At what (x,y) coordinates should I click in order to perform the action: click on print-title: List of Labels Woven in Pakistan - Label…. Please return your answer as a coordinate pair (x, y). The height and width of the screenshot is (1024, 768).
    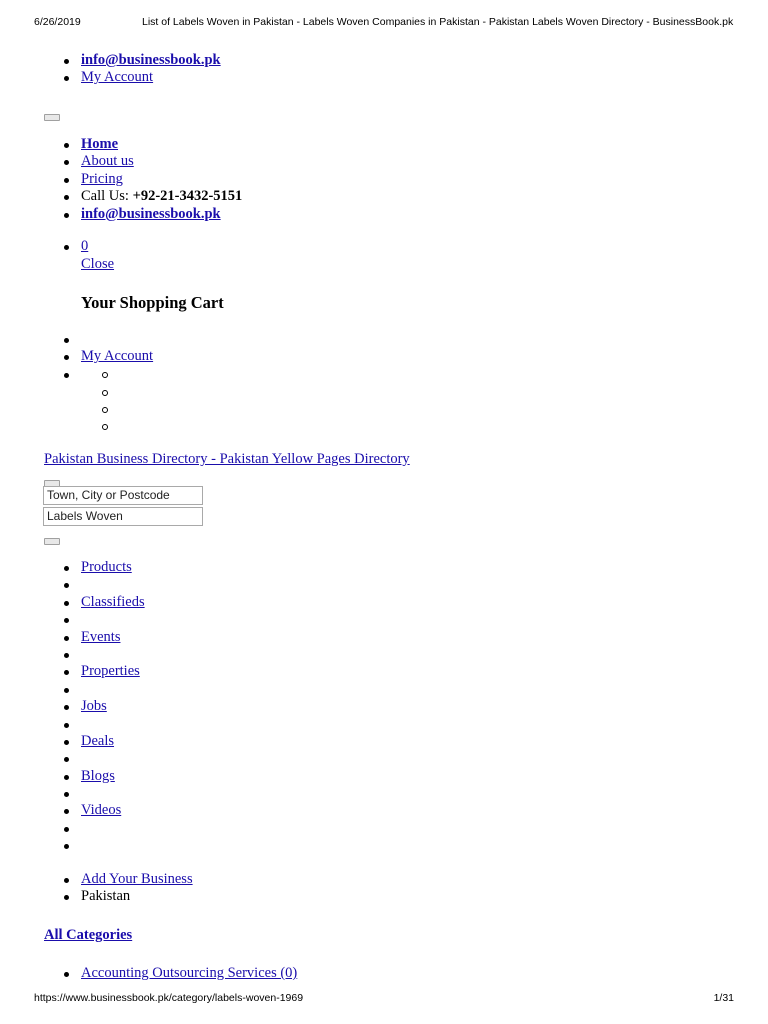
    Looking at the image, I should click on (438, 22).